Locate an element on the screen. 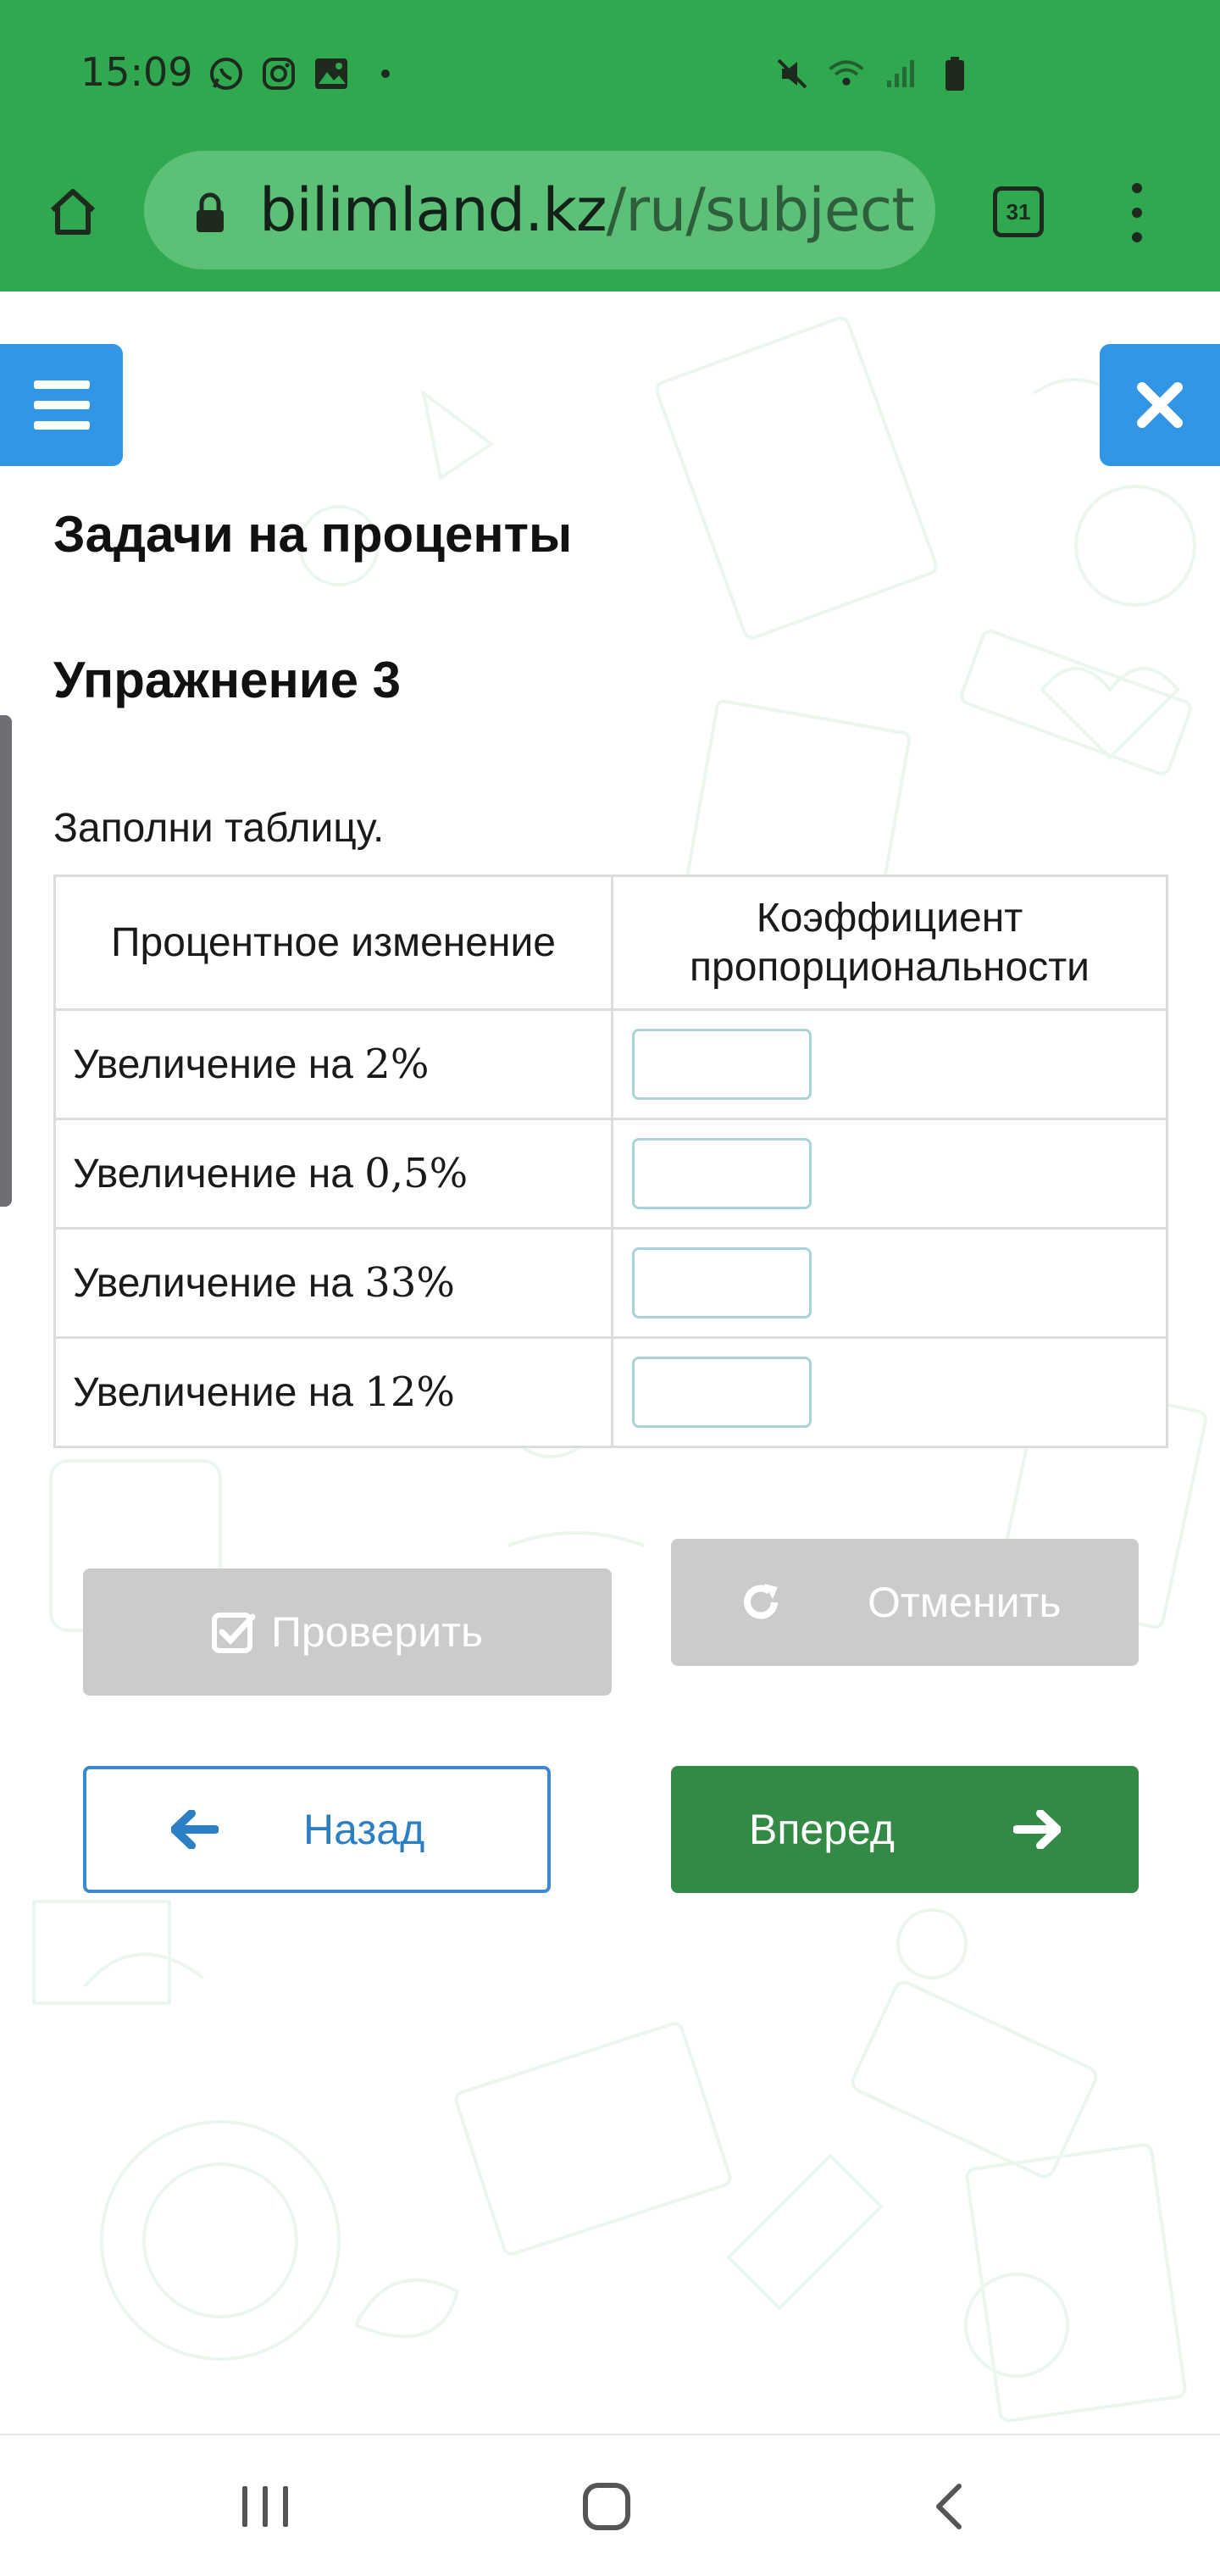  browser-menu-button is located at coordinates (1137, 212).